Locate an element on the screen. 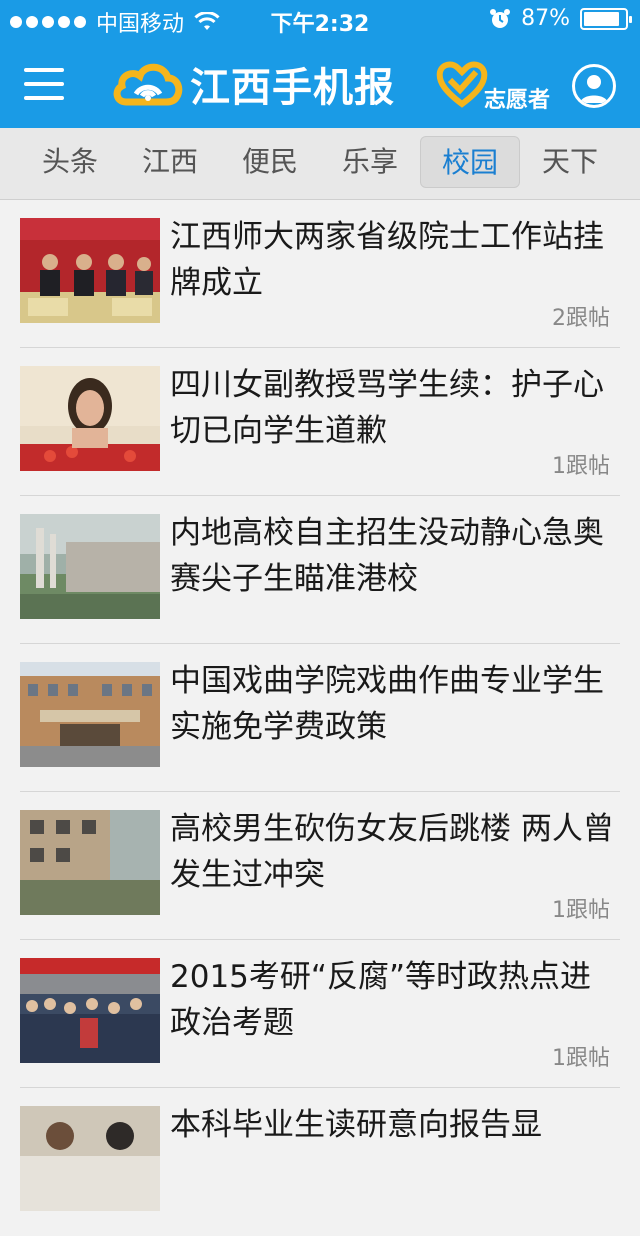 The width and height of the screenshot is (640, 1236). news-item: 四川女副教授骂学生续：护子心切已向学生道歉 1跟帖 is located at coordinates (320, 422).